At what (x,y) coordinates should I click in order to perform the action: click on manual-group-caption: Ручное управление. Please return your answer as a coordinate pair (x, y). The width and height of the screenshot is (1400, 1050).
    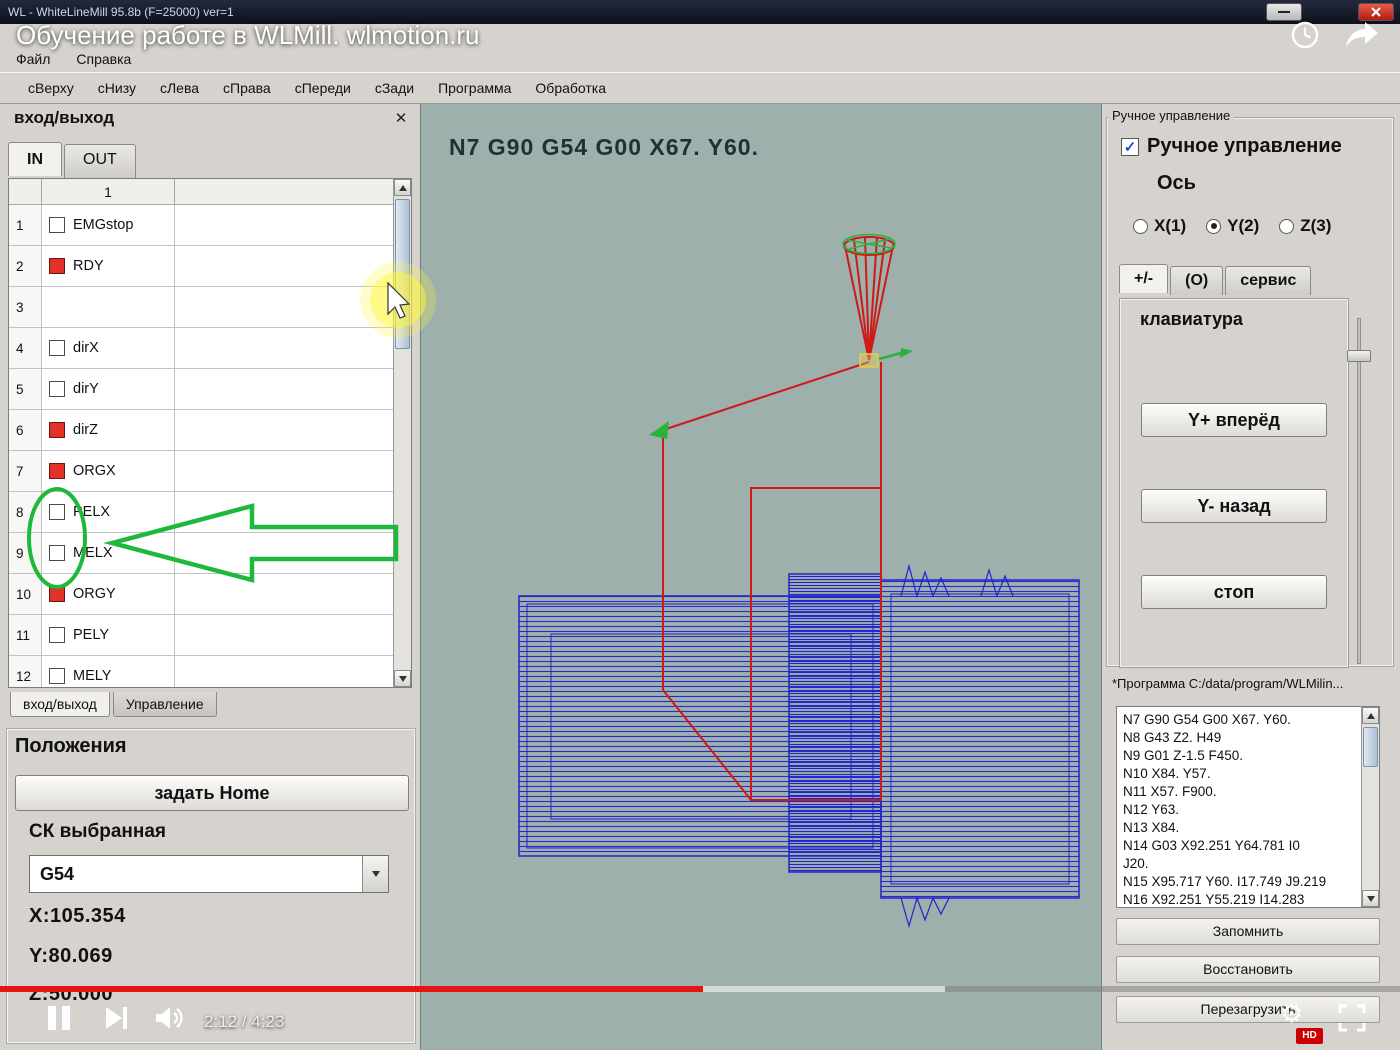
    Looking at the image, I should click on (1171, 115).